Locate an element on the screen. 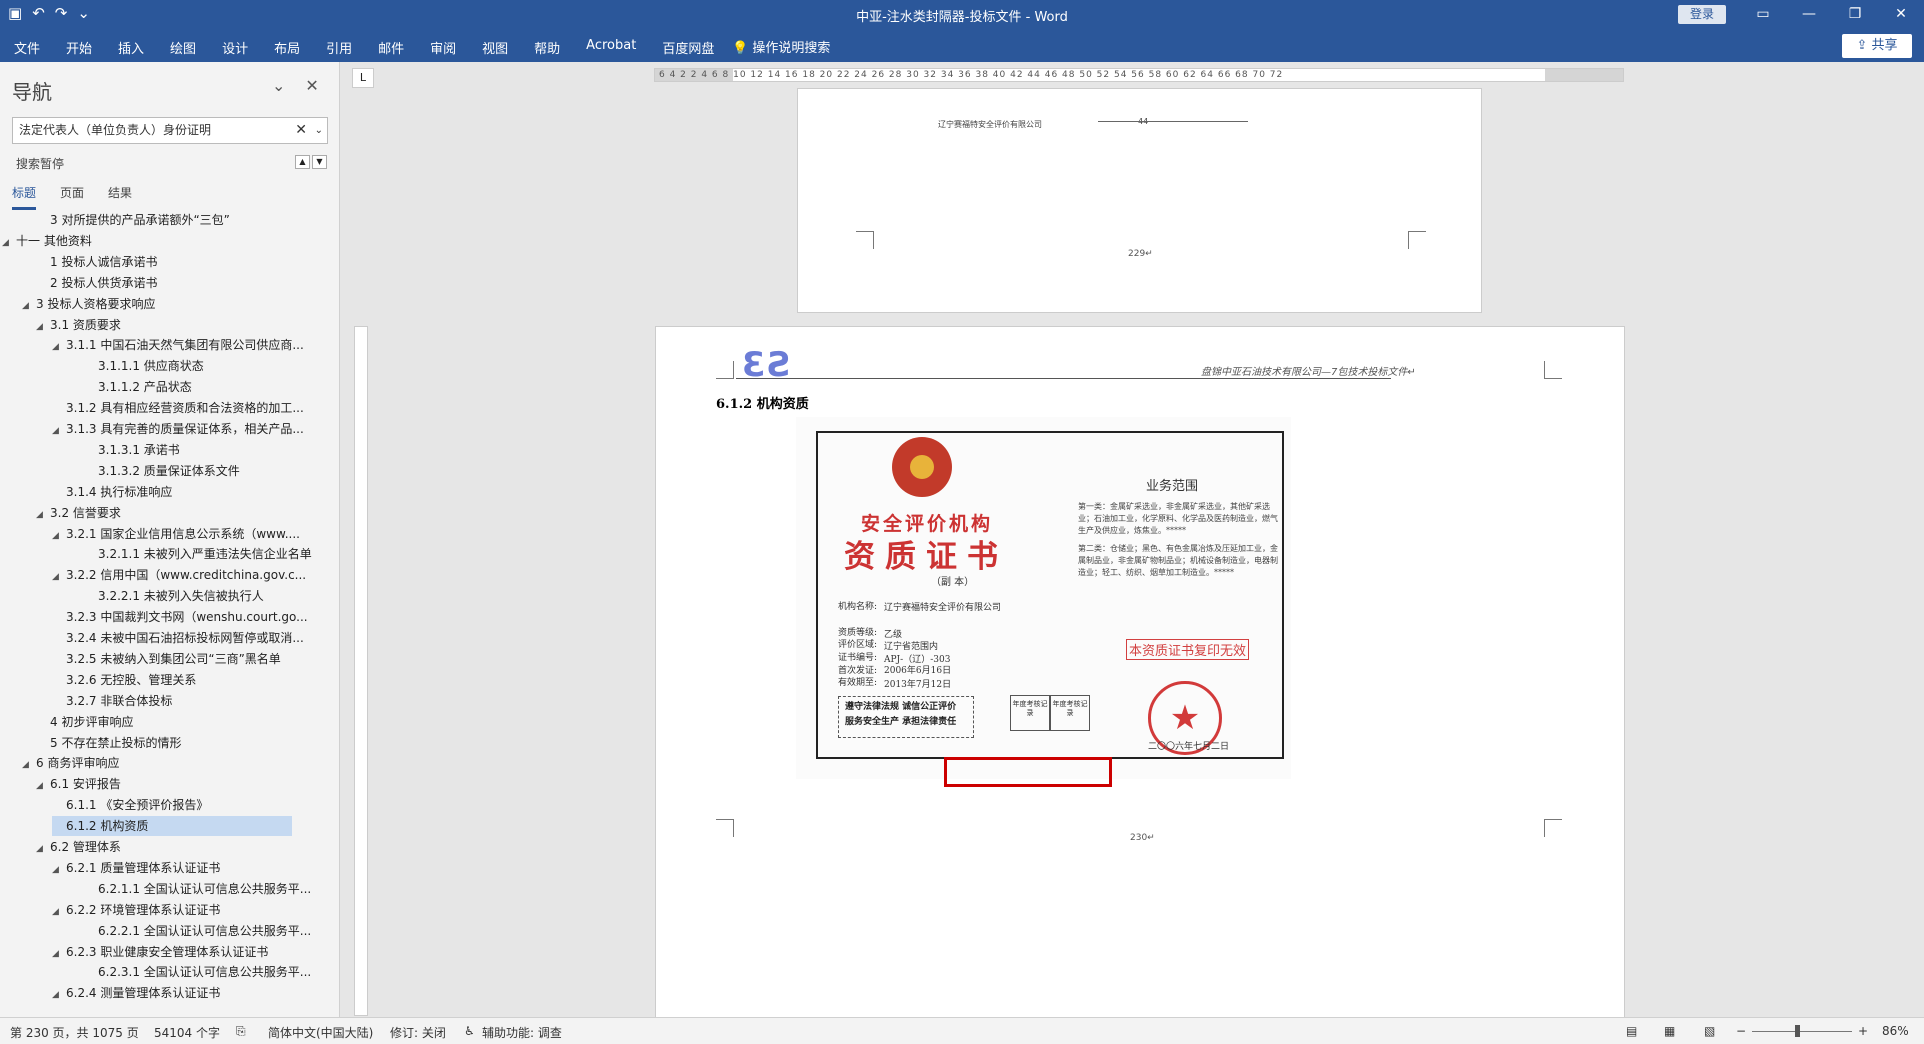  tab-design: 设计 is located at coordinates (235, 47).